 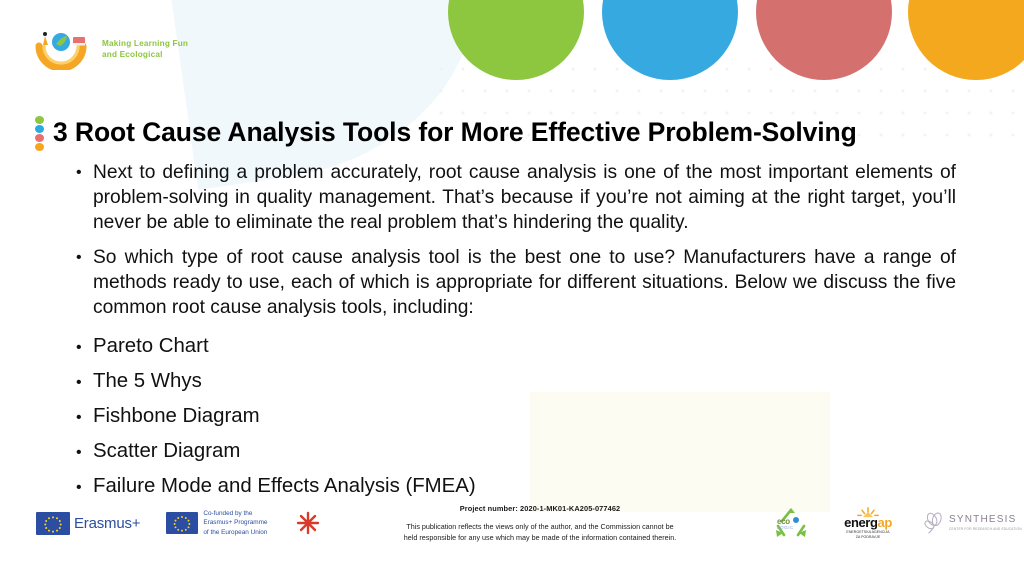 What do you see at coordinates (516, 346) in the screenshot?
I see `list-item: • Pareto Chart` at bounding box center [516, 346].